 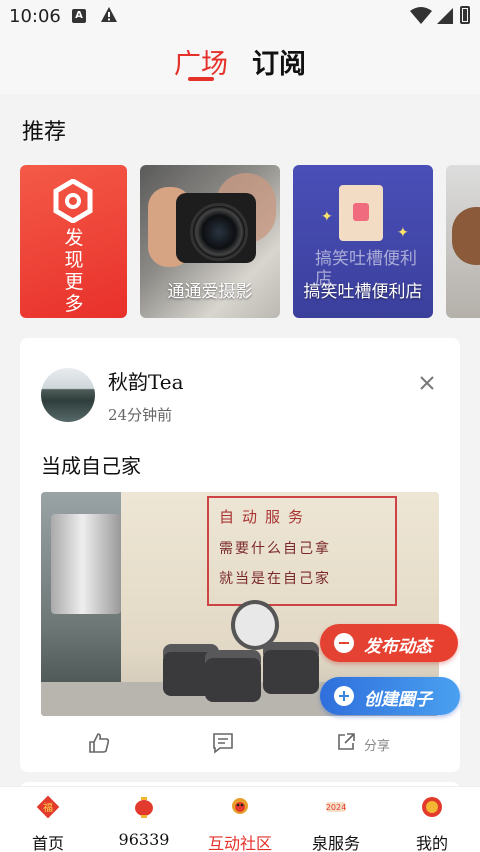 I want to click on signal-icon, so click(x=445, y=16).